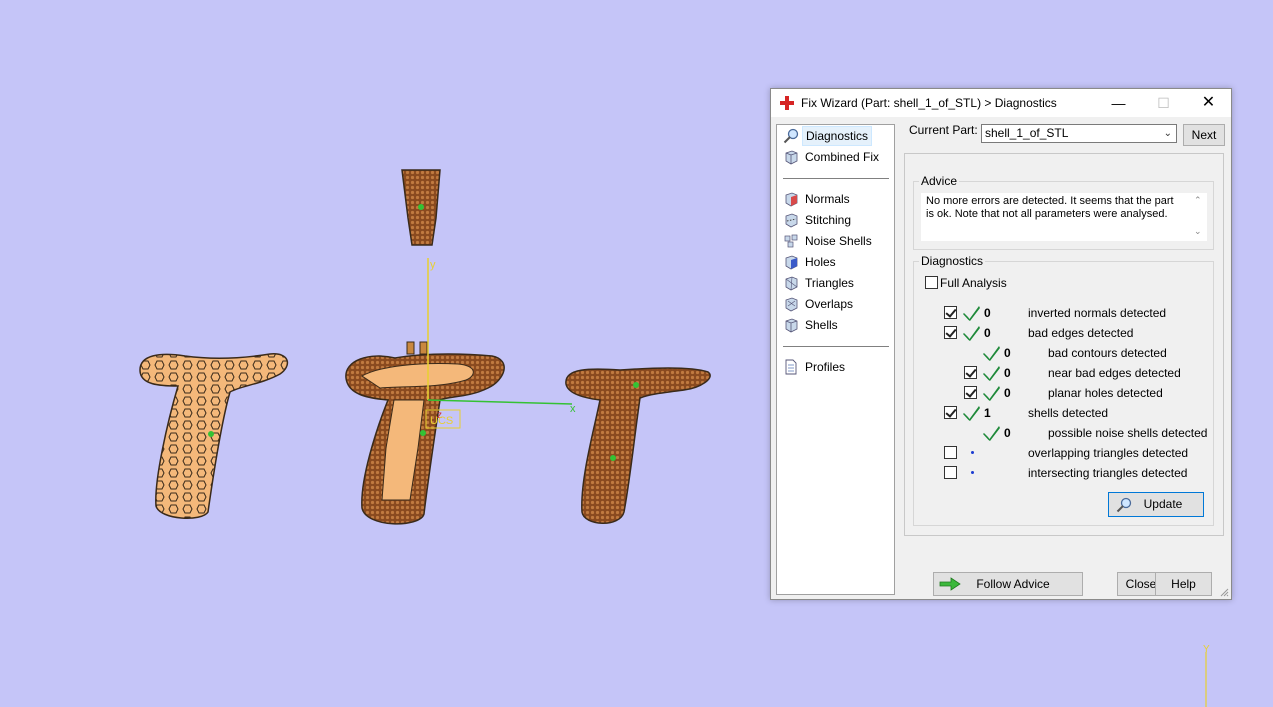 The height and width of the screenshot is (707, 1273). I want to click on cube-overlap-icon, so click(791, 304).